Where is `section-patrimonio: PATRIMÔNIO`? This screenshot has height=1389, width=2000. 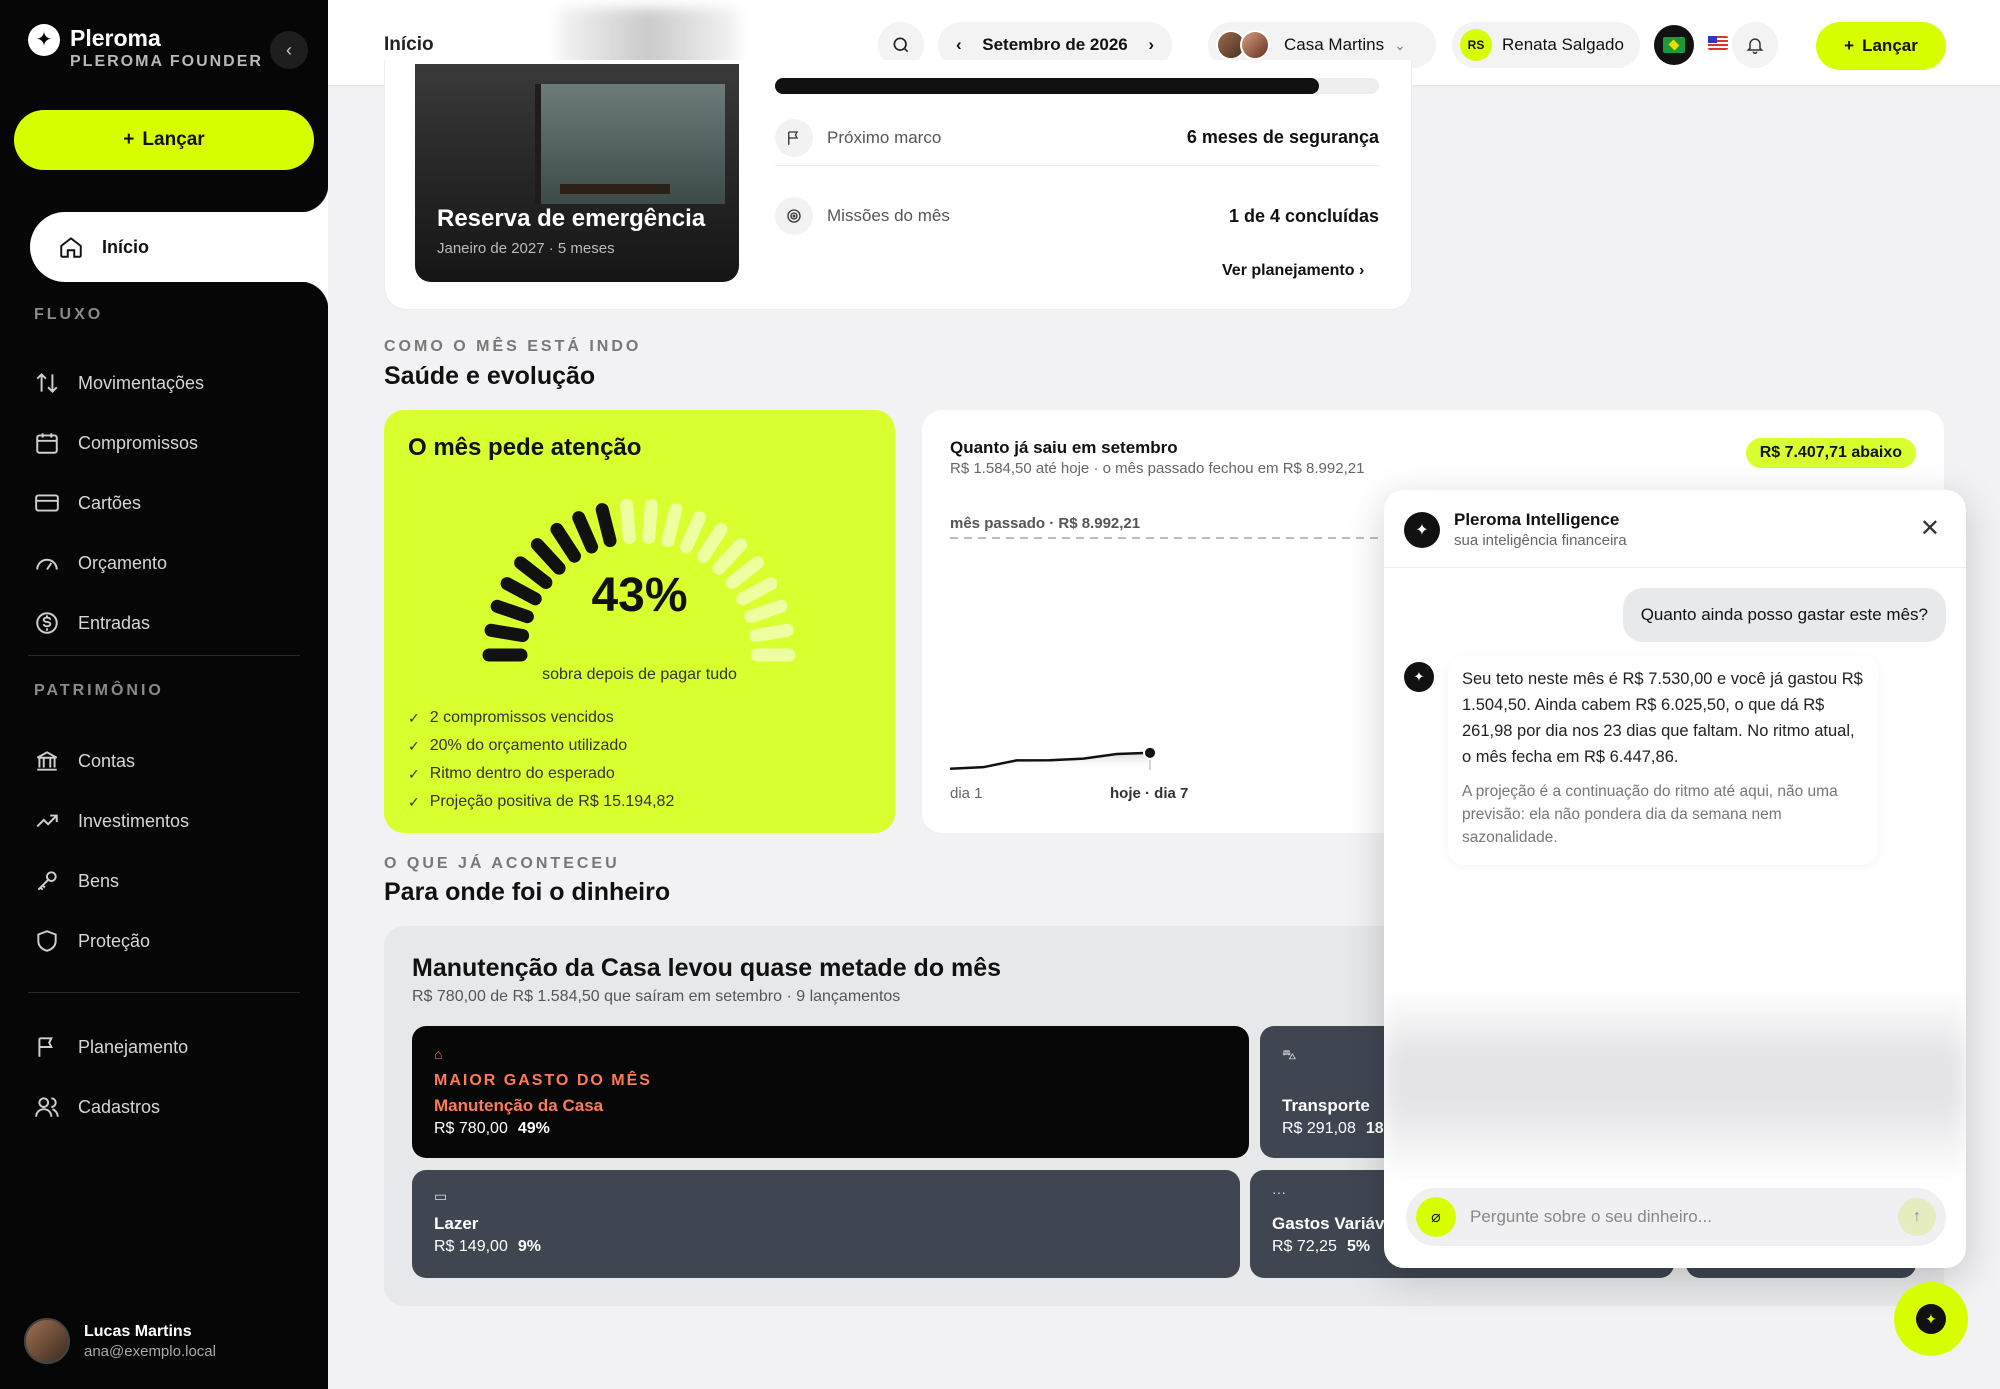 section-patrimonio: PATRIMÔNIO is located at coordinates (99, 690).